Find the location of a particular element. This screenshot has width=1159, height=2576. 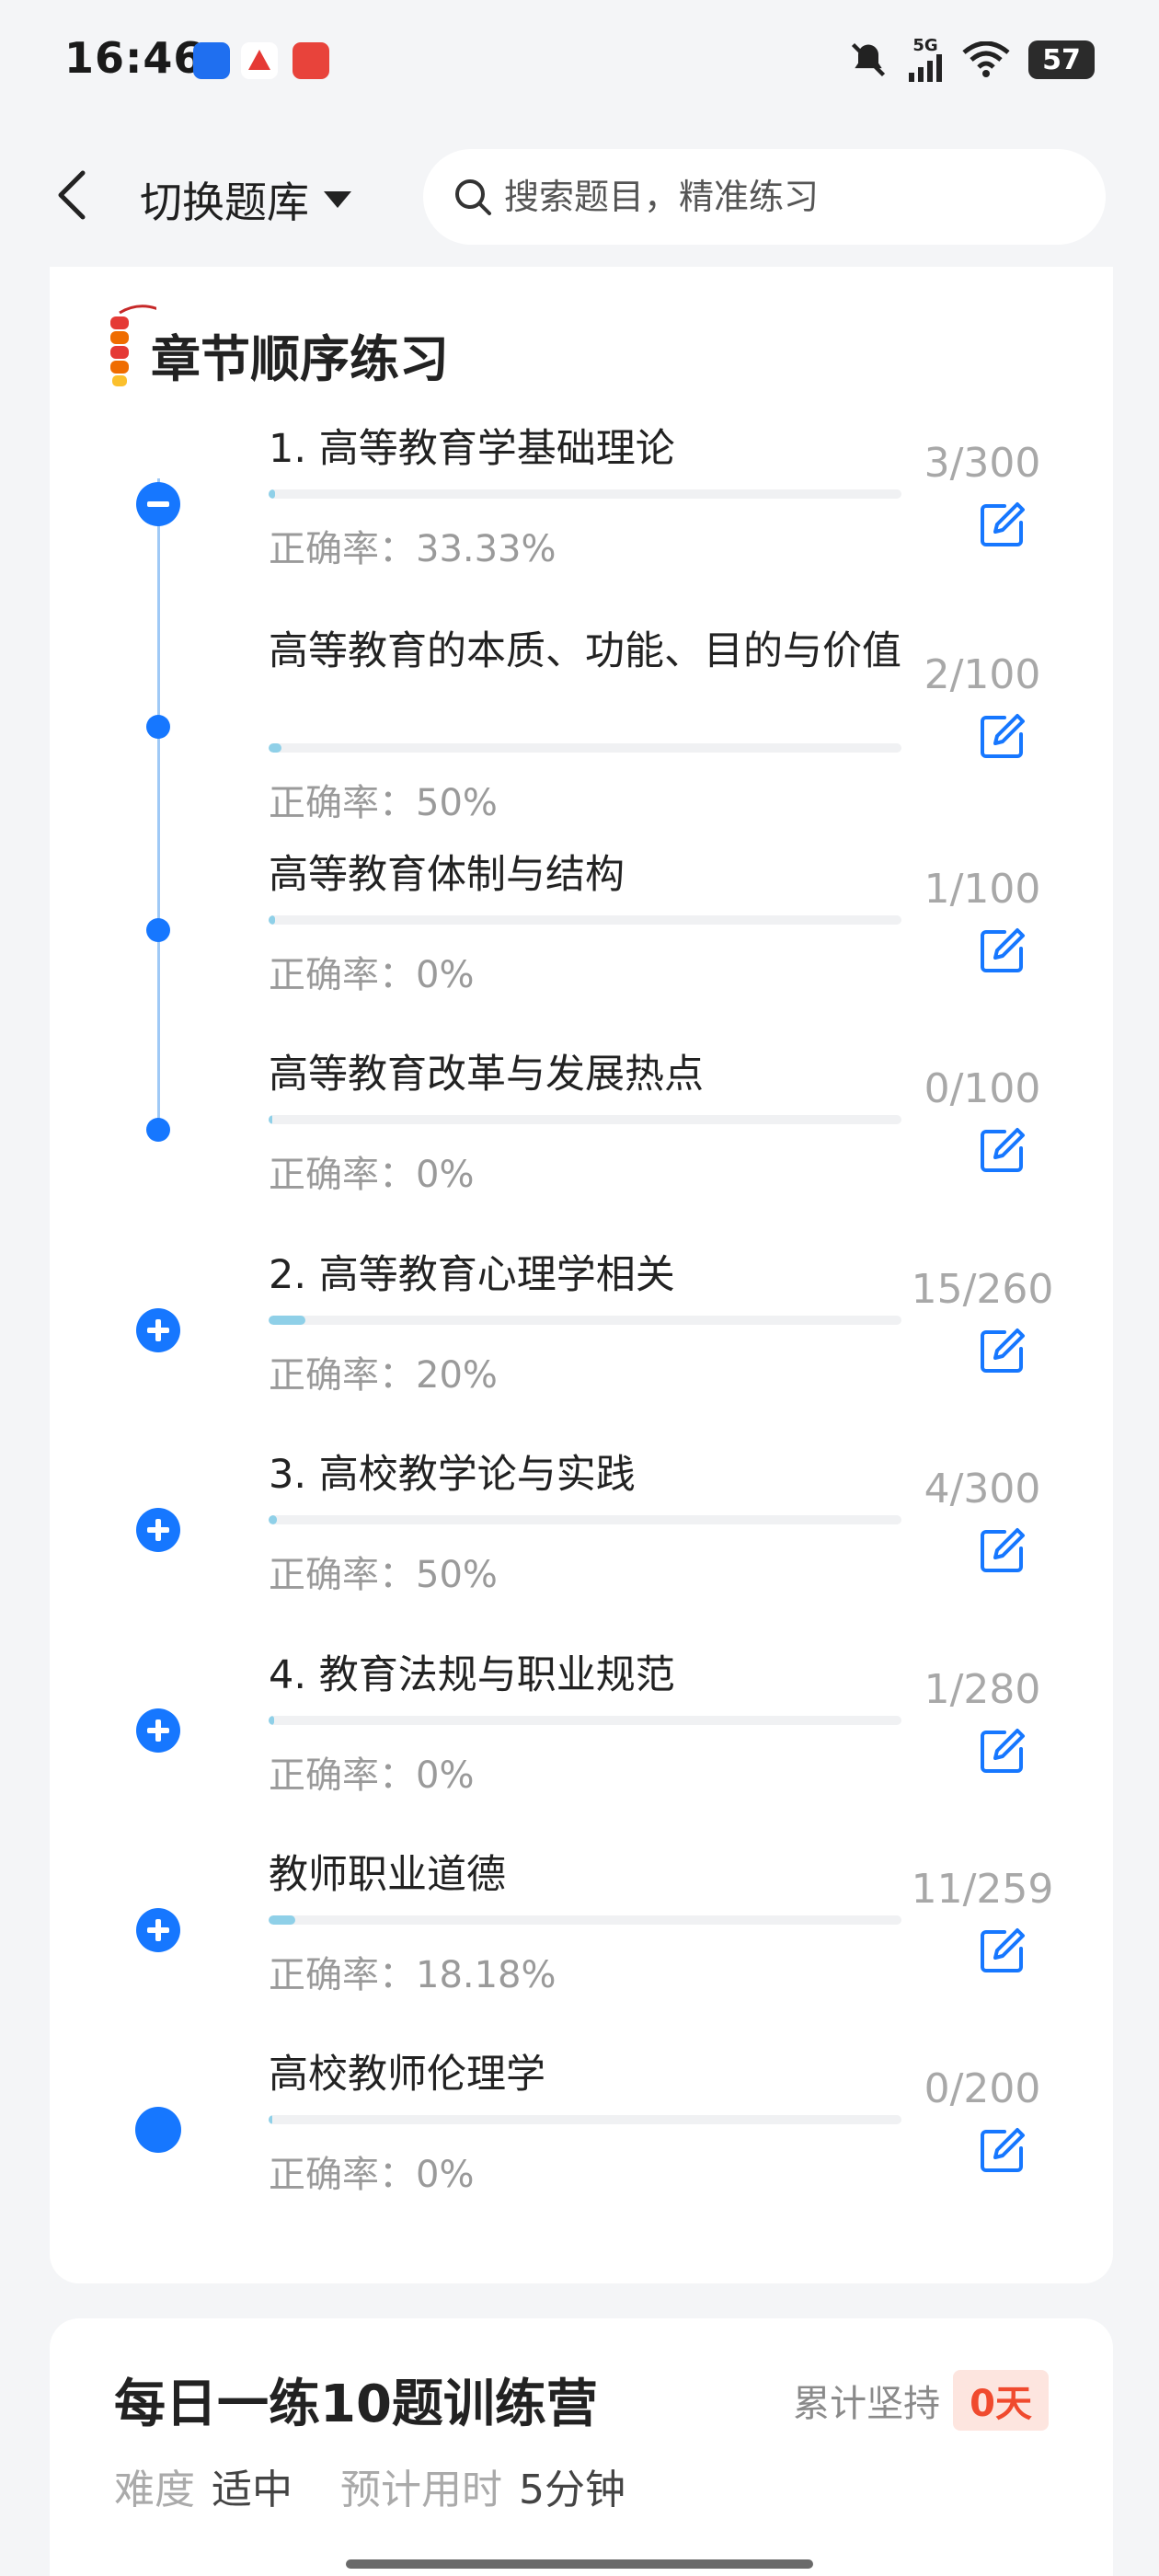

persist-counter: 累计坚持 0天 is located at coordinates (921, 2400).